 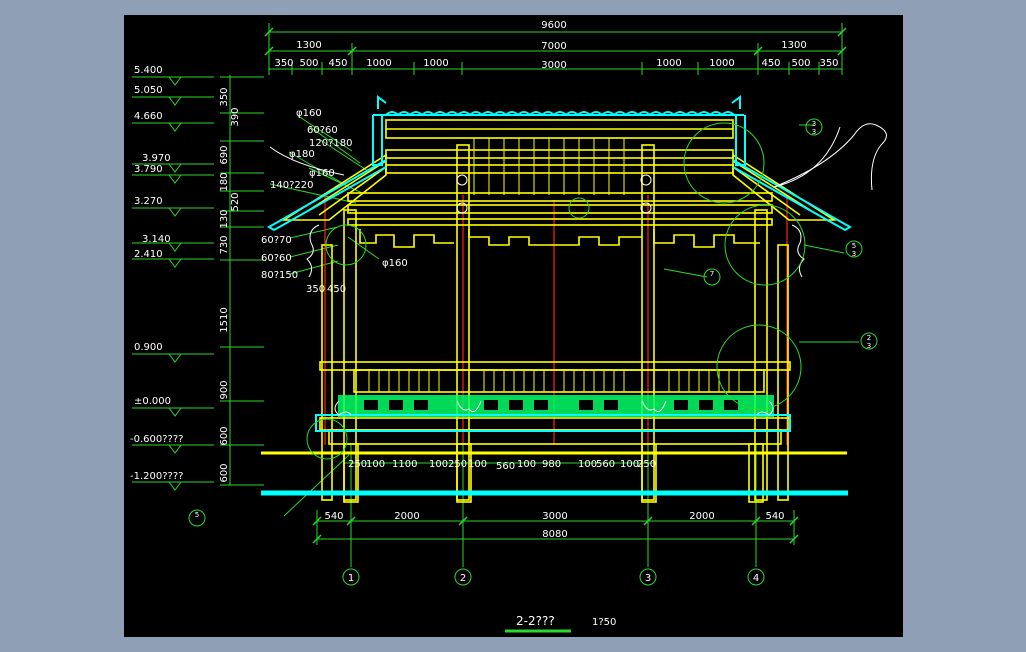 I want to click on axis-bubbles, so click(x=553, y=577).